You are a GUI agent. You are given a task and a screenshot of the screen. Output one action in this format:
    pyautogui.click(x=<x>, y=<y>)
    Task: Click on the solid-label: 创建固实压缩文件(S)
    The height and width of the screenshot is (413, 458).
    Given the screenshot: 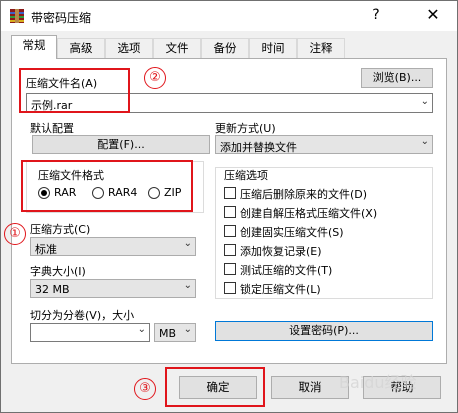 What is the action you would take?
    pyautogui.click(x=292, y=232)
    